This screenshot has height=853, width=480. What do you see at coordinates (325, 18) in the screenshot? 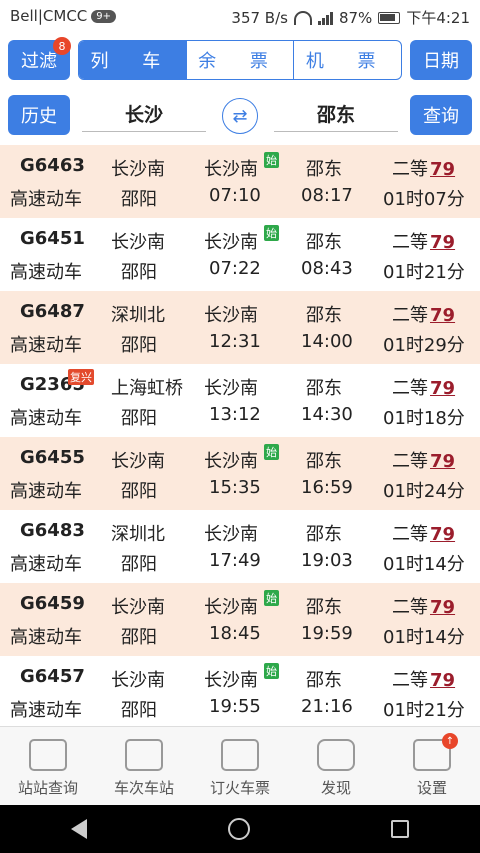
I see `signal-icon` at bounding box center [325, 18].